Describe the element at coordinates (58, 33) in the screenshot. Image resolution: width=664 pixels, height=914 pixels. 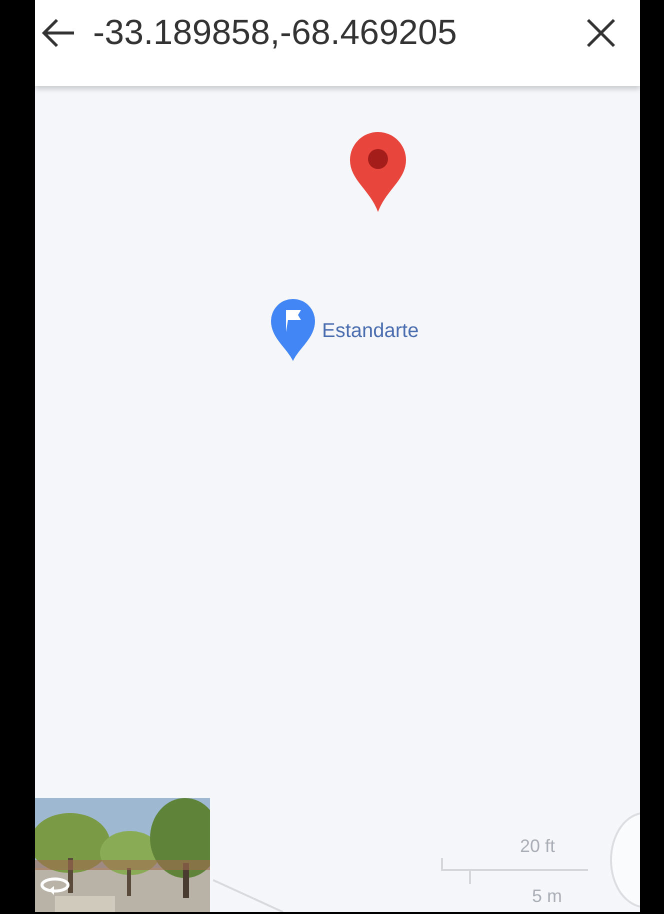
I see `back-arrow-icon` at that location.